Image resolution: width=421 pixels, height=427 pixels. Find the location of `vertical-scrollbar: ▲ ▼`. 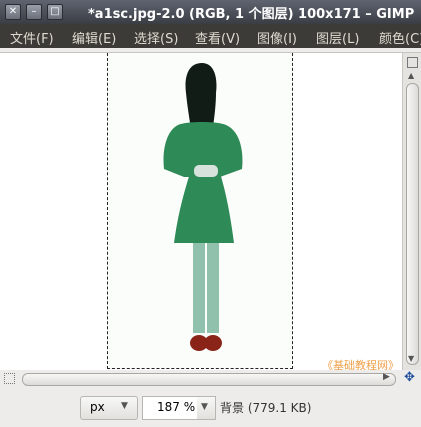

vertical-scrollbar: ▲ ▼ is located at coordinates (411, 211).